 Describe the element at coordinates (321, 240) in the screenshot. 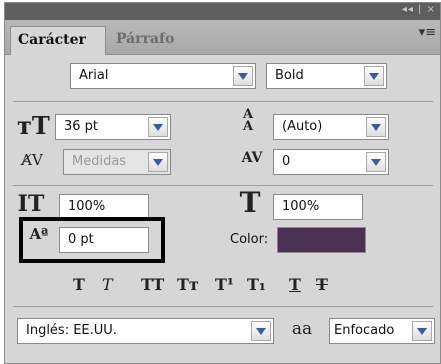

I see `color-swatch` at that location.